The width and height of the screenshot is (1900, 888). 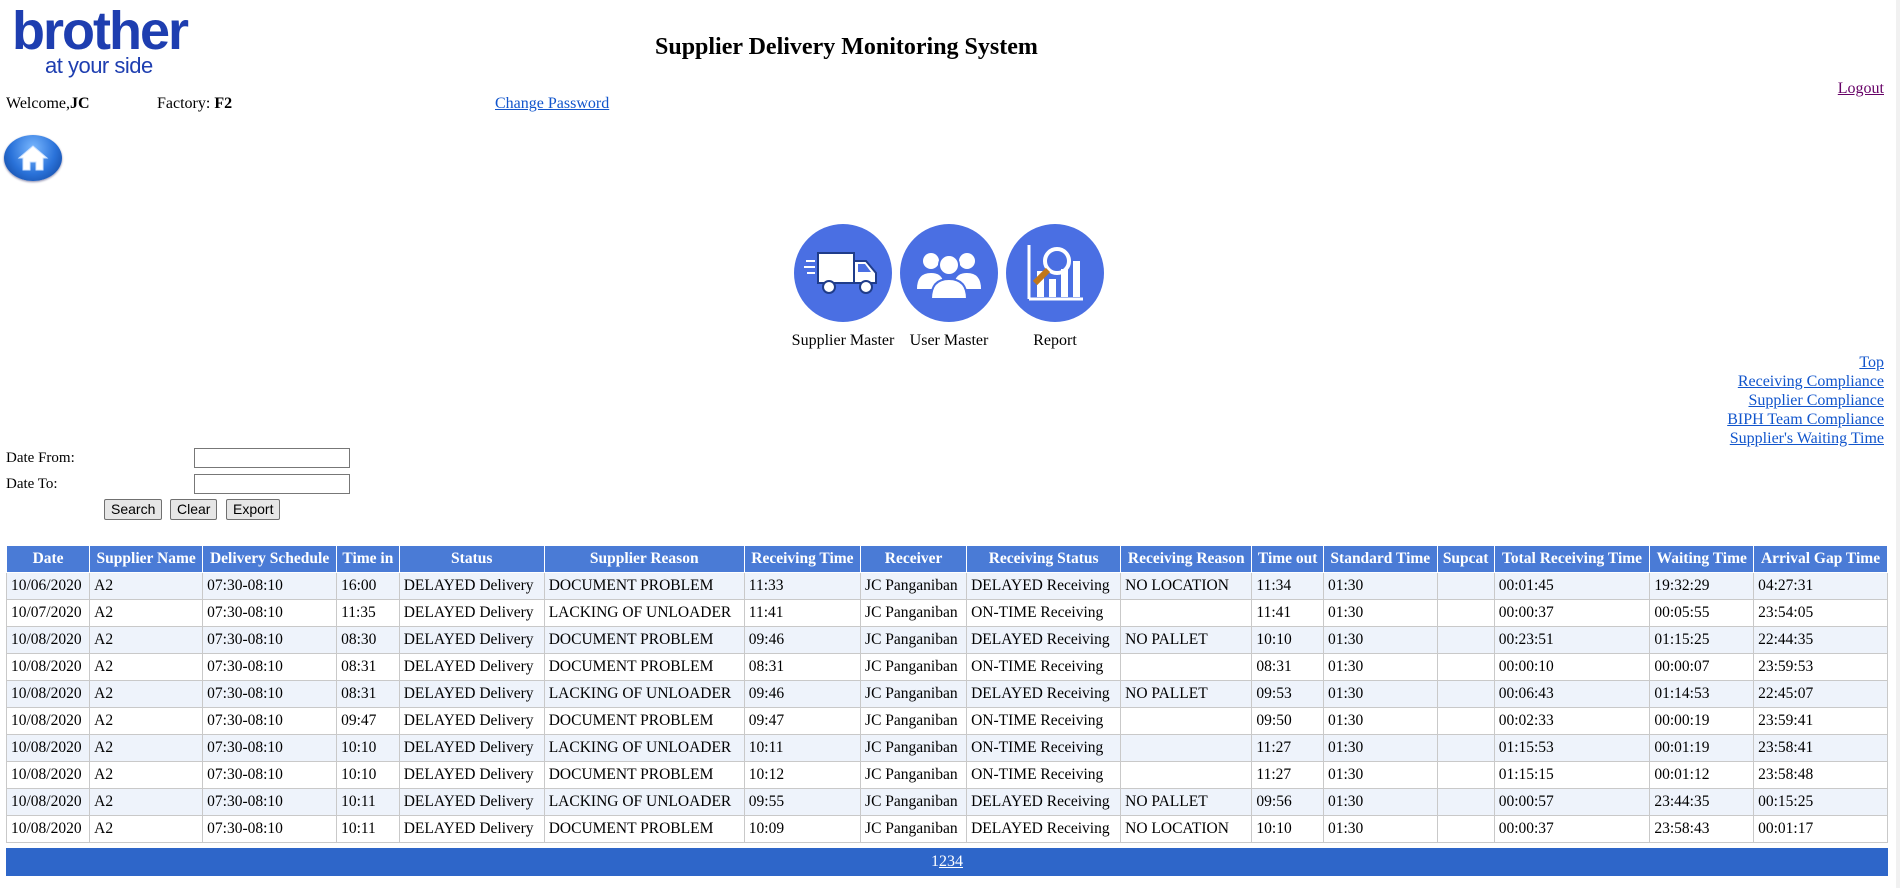 What do you see at coordinates (644, 802) in the screenshot?
I see `table-cell: LACKING OF UNLOADER` at bounding box center [644, 802].